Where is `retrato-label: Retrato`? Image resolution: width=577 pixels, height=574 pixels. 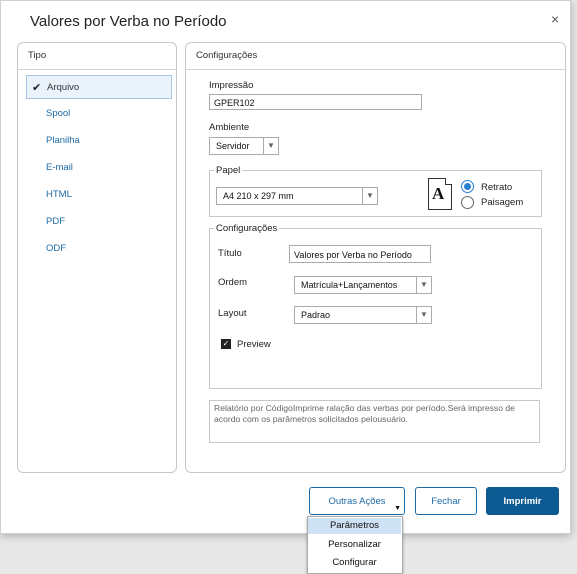 retrato-label: Retrato is located at coordinates (497, 187).